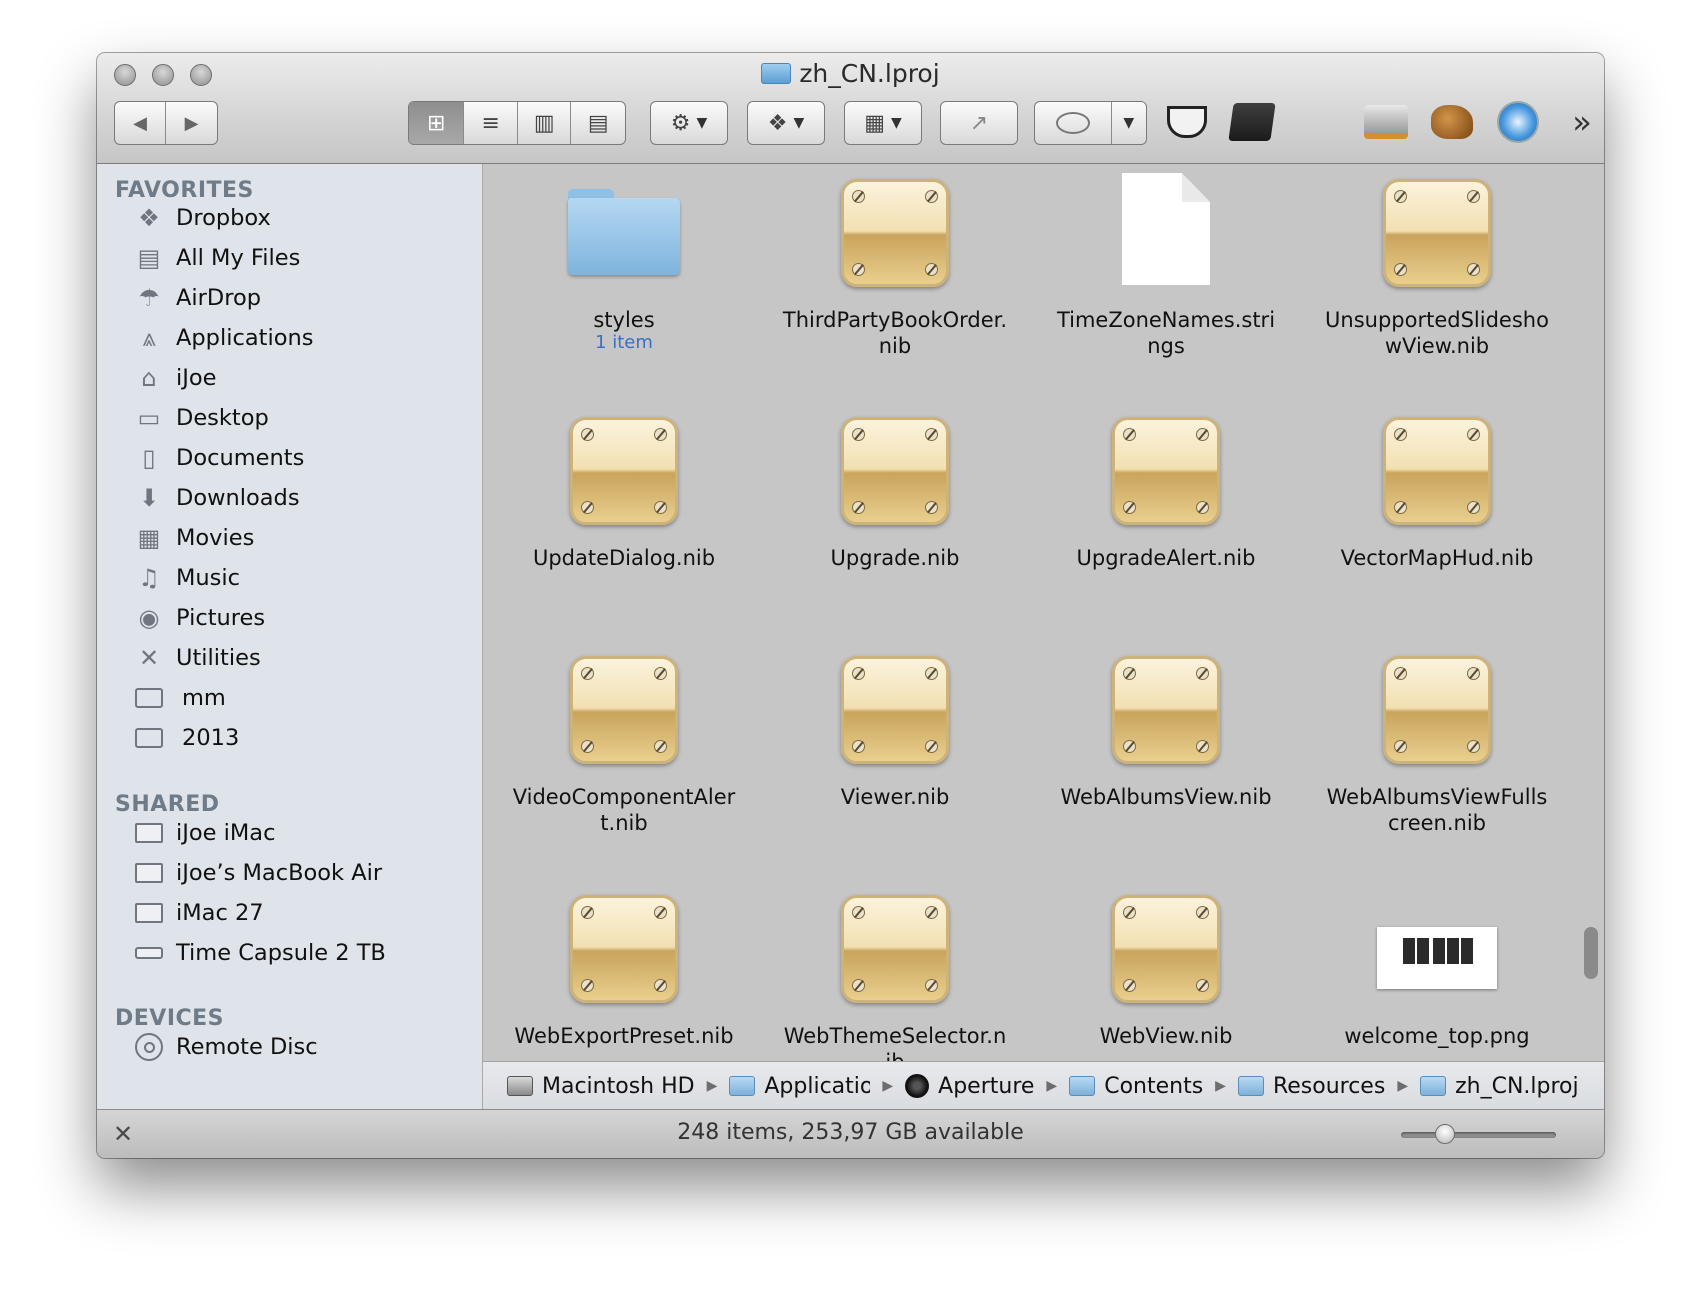 The image size is (1700, 1300). I want to click on file-item-nib: VideoComponentAlert.nib, so click(624, 743).